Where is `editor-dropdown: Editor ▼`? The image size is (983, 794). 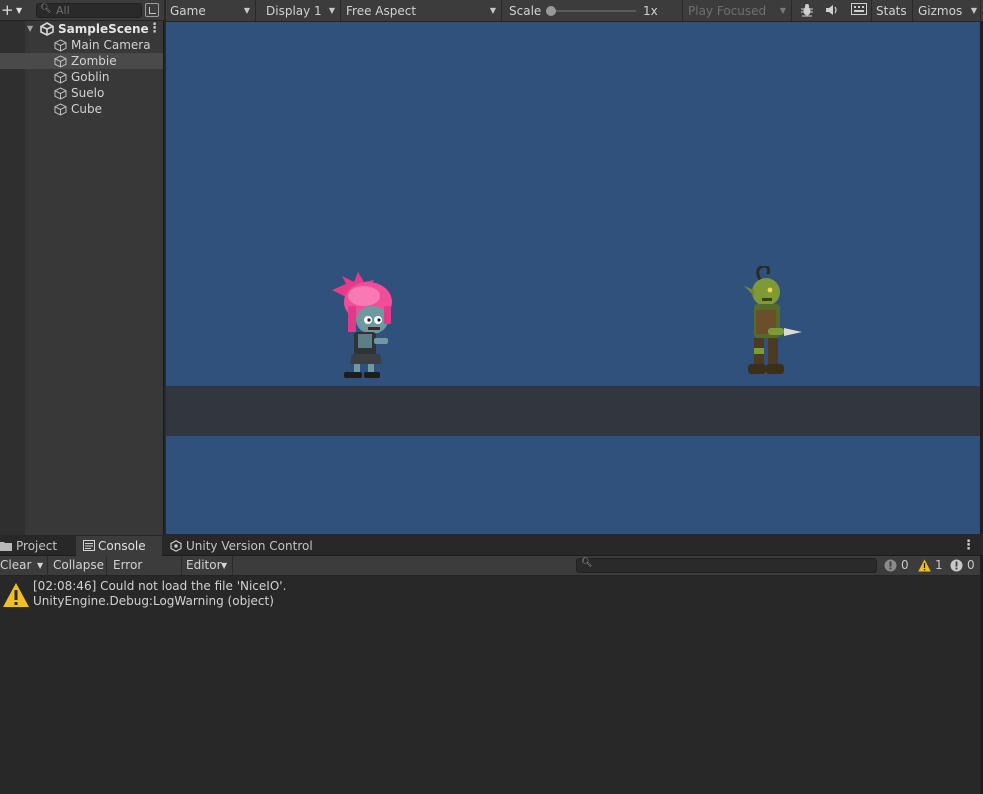 editor-dropdown: Editor ▼ is located at coordinates (208, 565).